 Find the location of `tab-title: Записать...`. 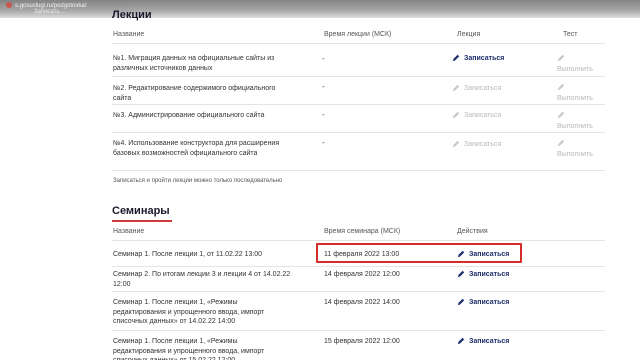

tab-title: Записать... is located at coordinates (49, 12).